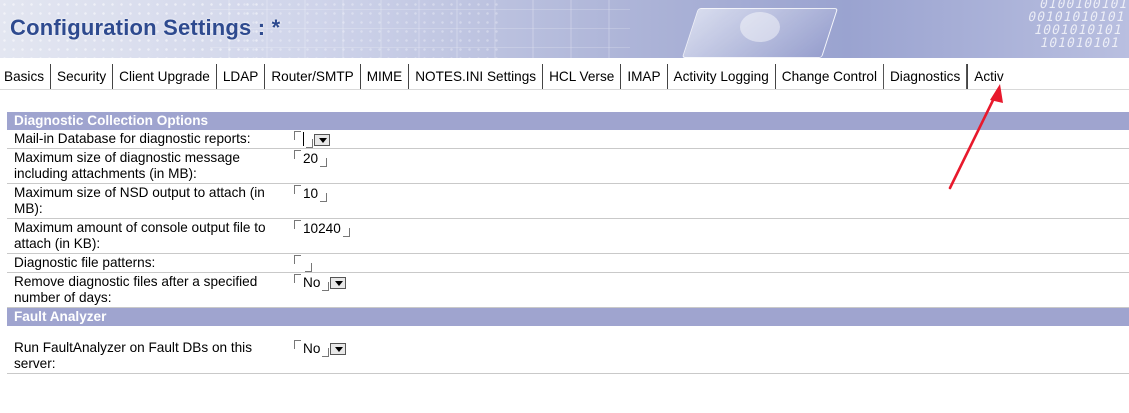 The image size is (1129, 413). I want to click on banner-globe-decoration, so click(760, 27).